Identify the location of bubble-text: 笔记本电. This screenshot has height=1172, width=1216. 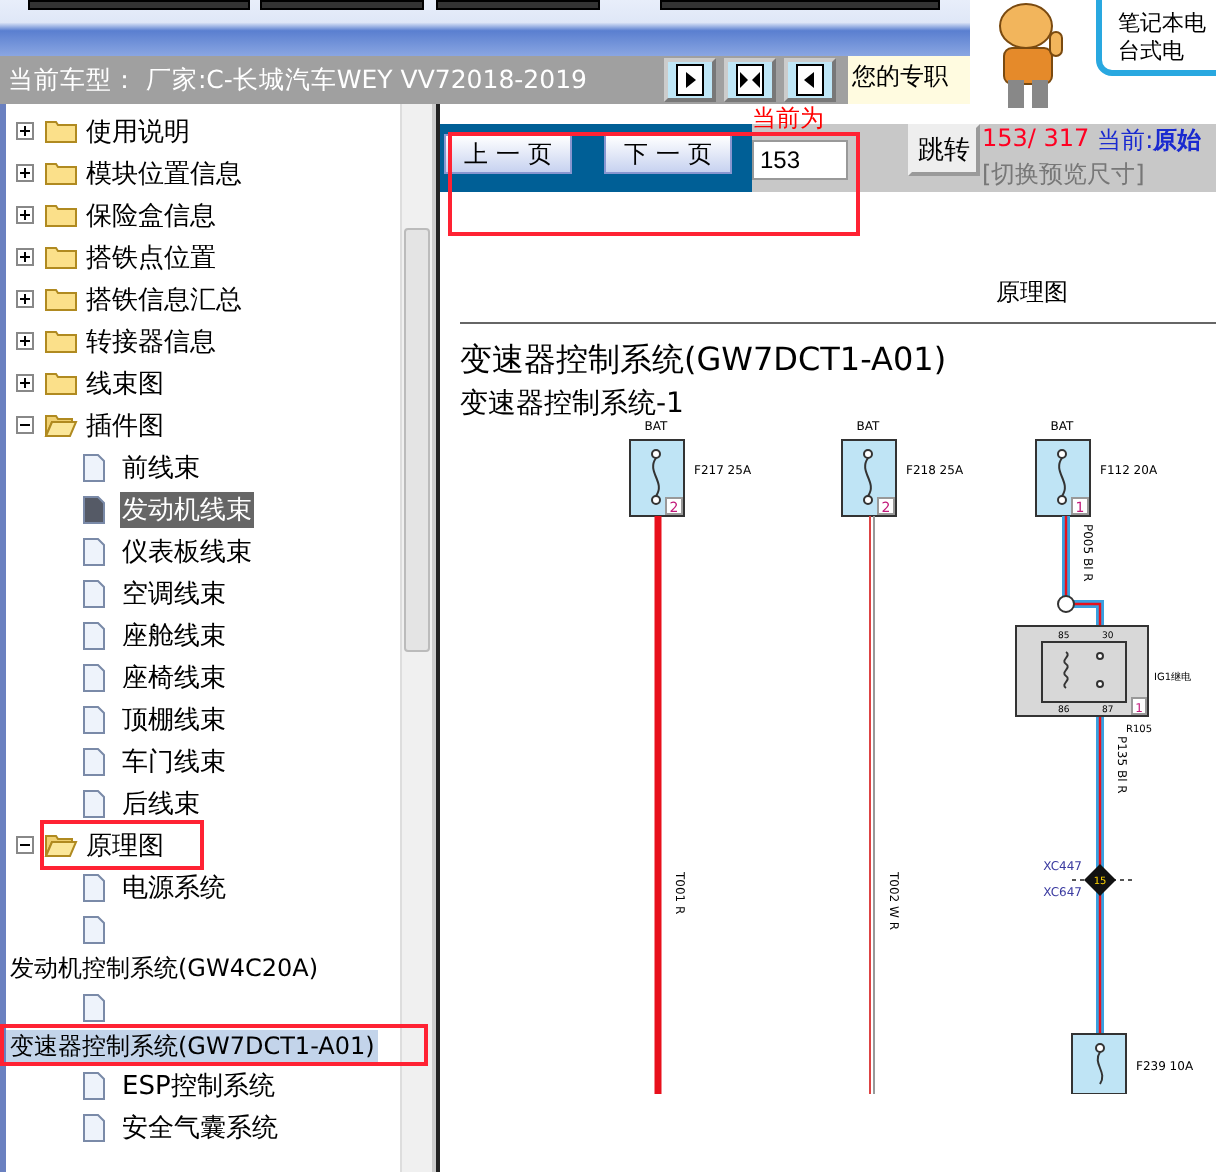
(1163, 24).